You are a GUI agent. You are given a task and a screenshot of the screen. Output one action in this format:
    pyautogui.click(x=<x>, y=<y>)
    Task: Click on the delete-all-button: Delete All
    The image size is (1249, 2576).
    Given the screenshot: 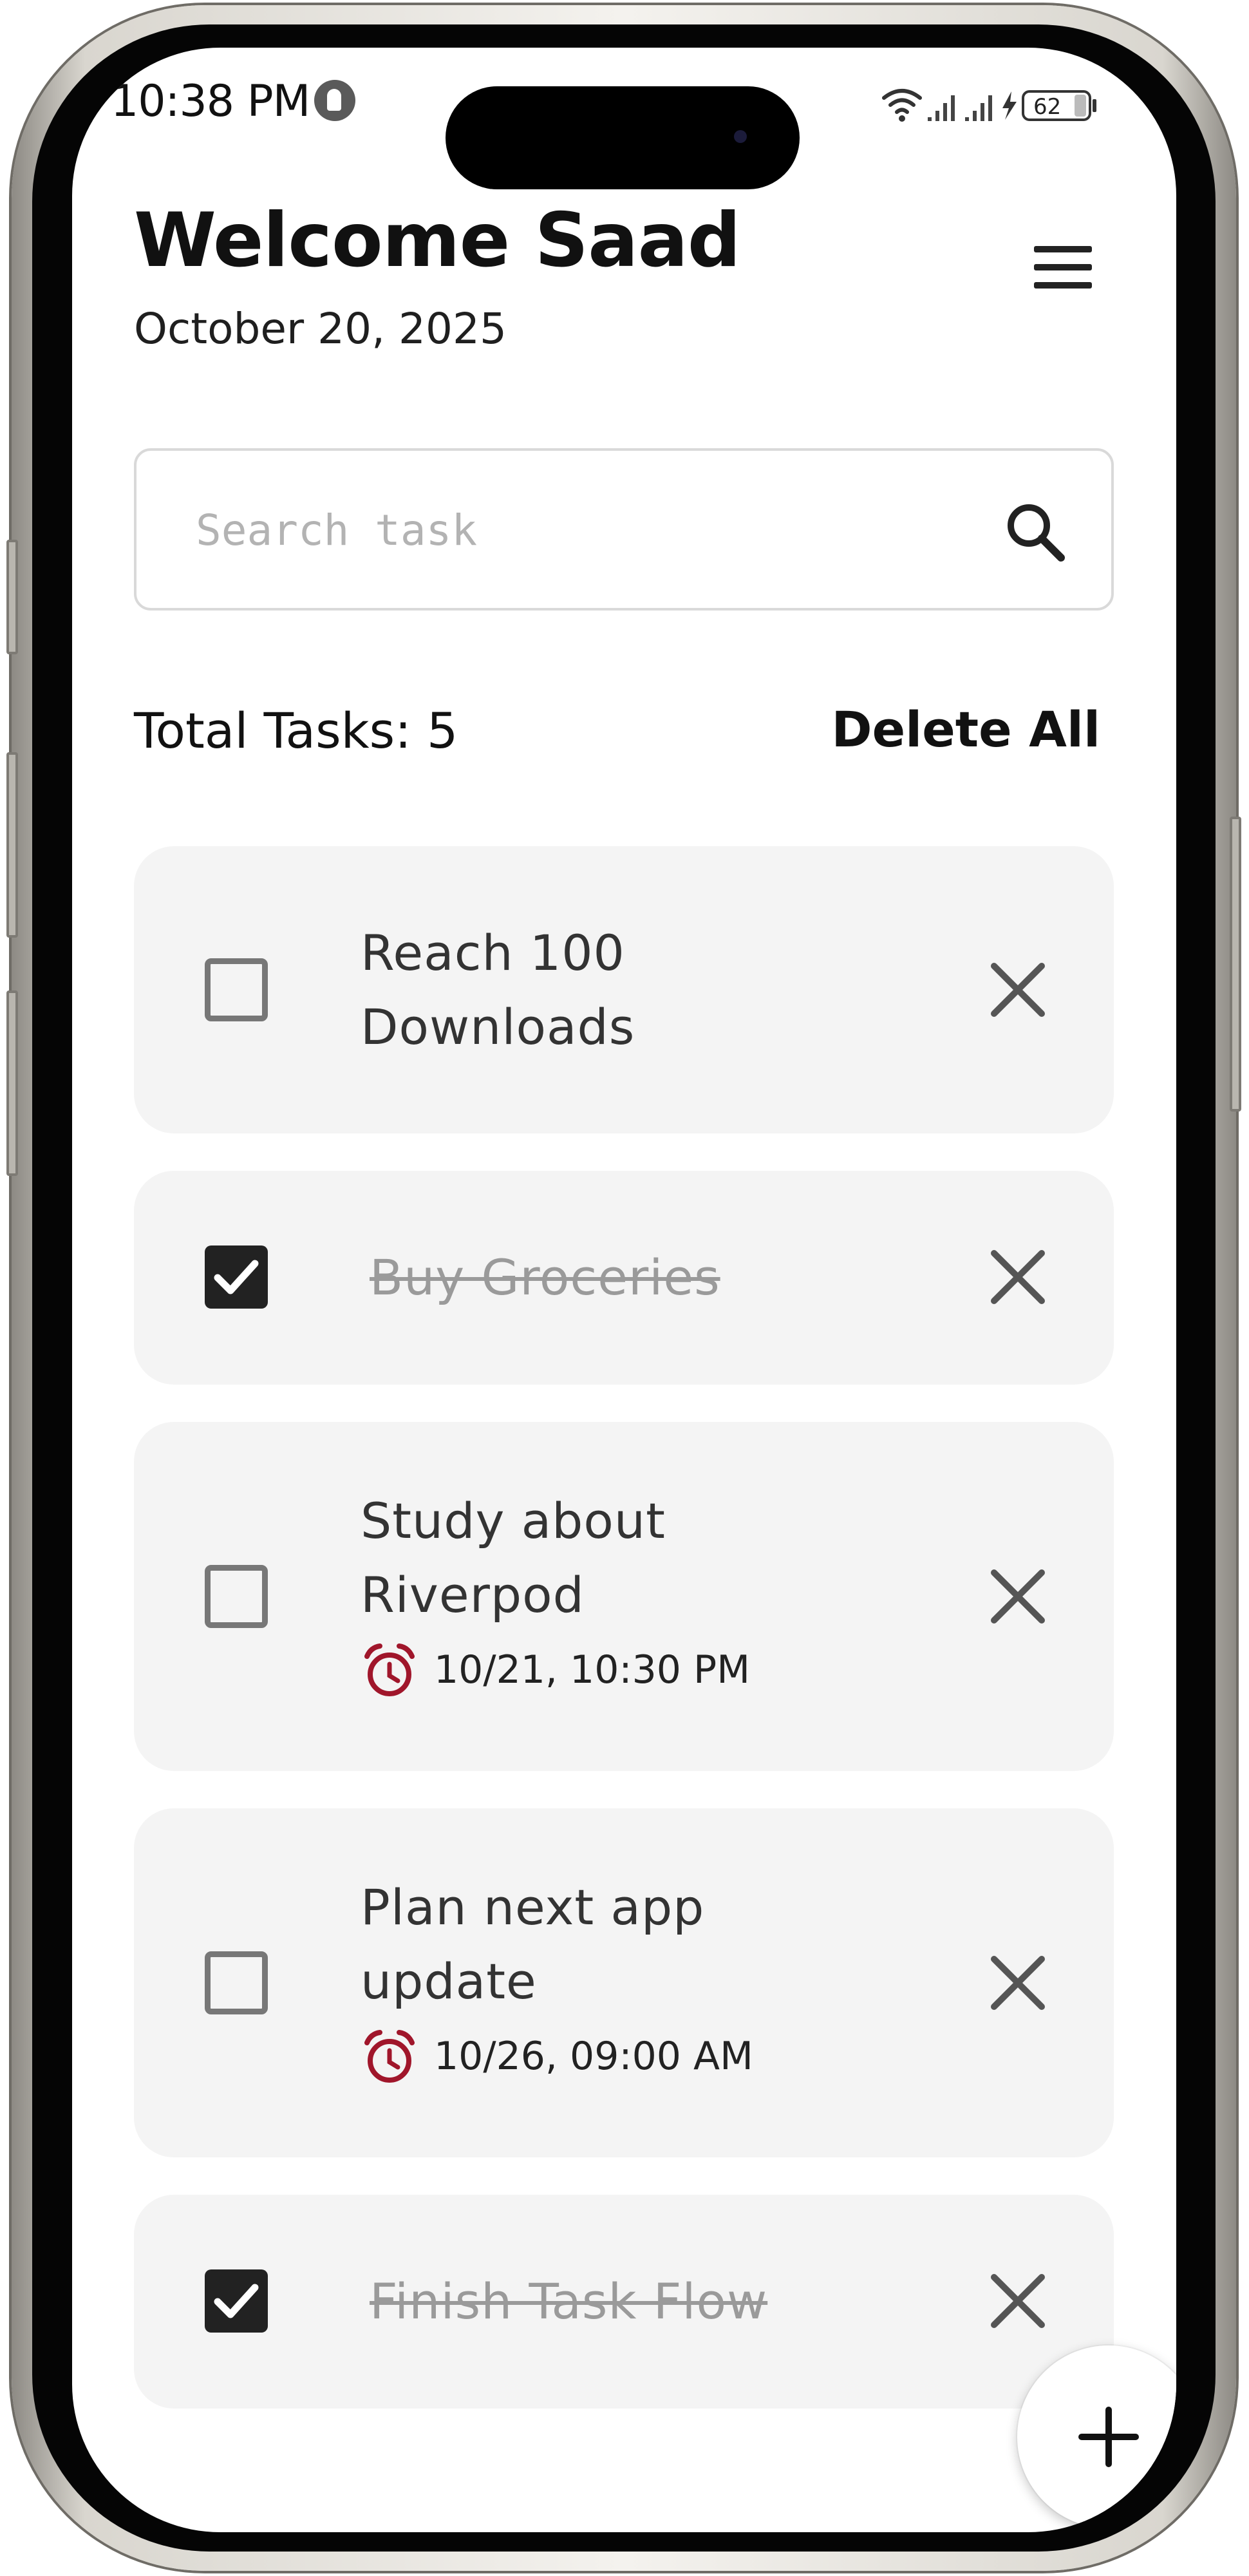 What is the action you would take?
    pyautogui.click(x=966, y=729)
    